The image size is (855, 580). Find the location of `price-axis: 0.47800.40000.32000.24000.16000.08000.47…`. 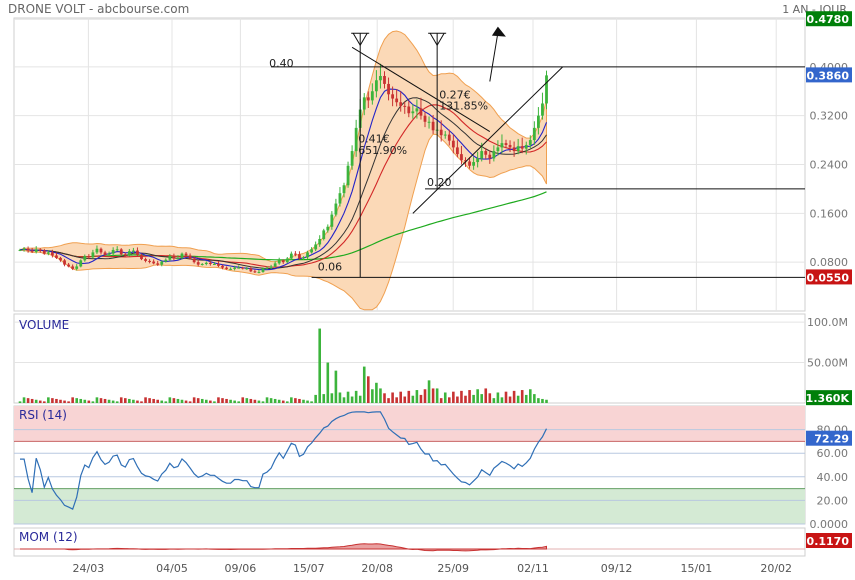

price-axis: 0.47800.40000.32000.24000.16000.08000.47… is located at coordinates (829, 148).